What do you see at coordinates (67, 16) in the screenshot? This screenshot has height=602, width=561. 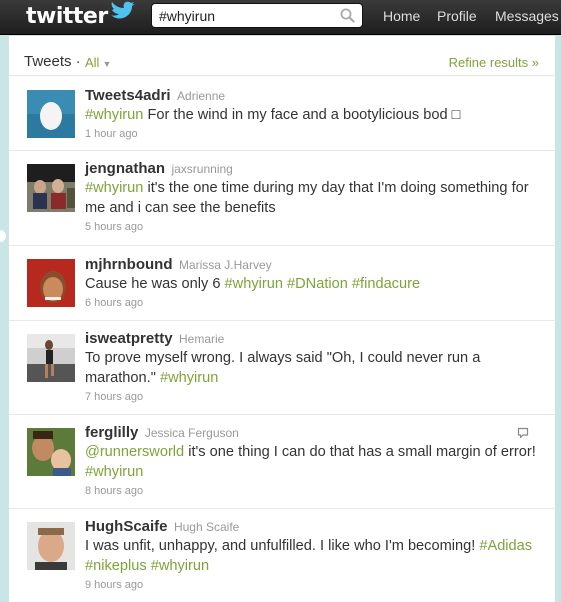 I see `logo-text: twitter` at bounding box center [67, 16].